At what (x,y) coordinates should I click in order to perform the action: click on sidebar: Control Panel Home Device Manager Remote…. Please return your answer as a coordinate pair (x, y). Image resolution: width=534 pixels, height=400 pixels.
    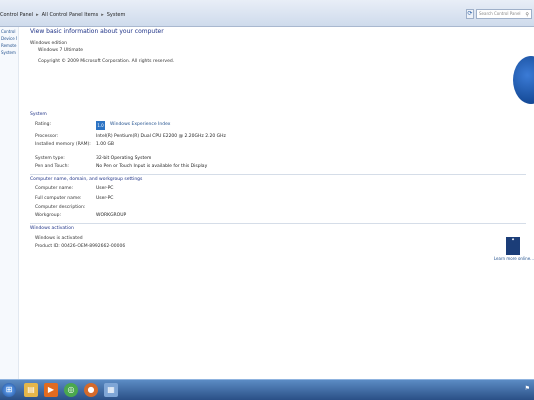
    Looking at the image, I should click on (9, 203).